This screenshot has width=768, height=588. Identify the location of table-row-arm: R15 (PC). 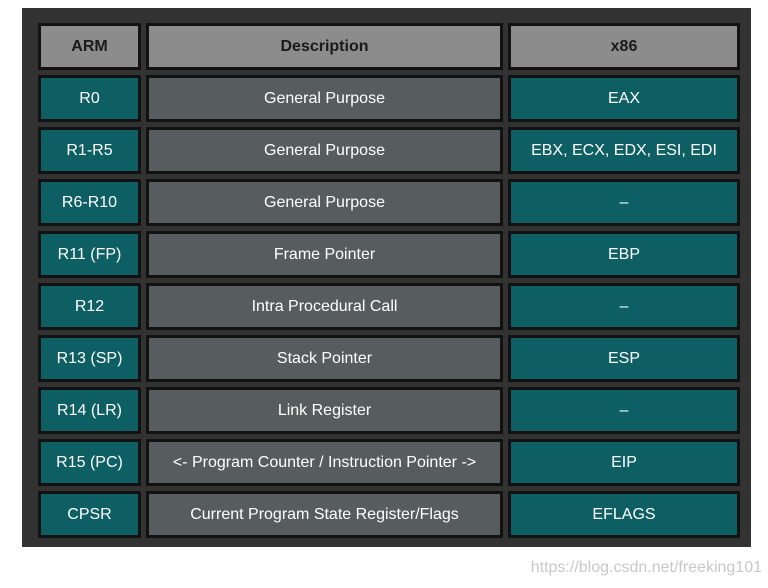
(89, 462).